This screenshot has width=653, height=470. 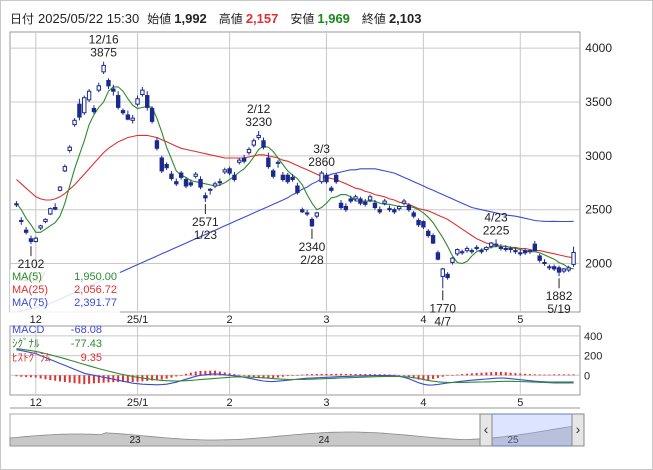 What do you see at coordinates (593, 337) in the screenshot?
I see `macd-y-tick-label: 400` at bounding box center [593, 337].